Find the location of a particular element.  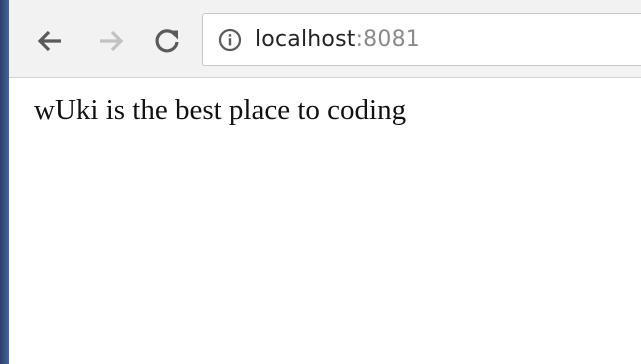

url-port: :8081 is located at coordinates (387, 39).